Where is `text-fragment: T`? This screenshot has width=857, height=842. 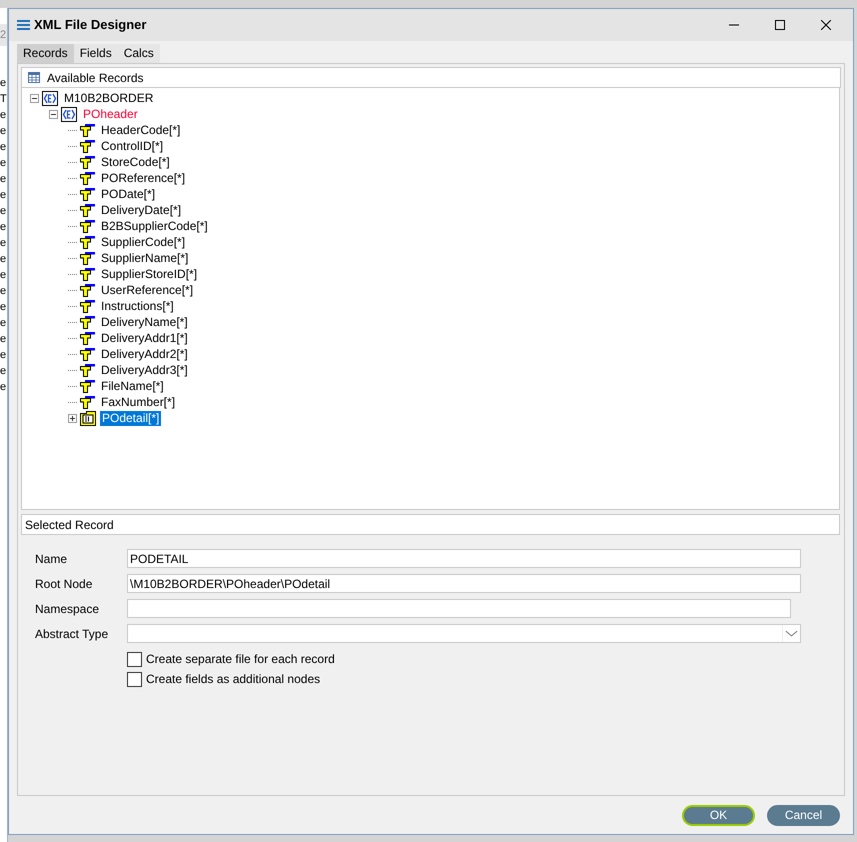
text-fragment: T is located at coordinates (3, 99).